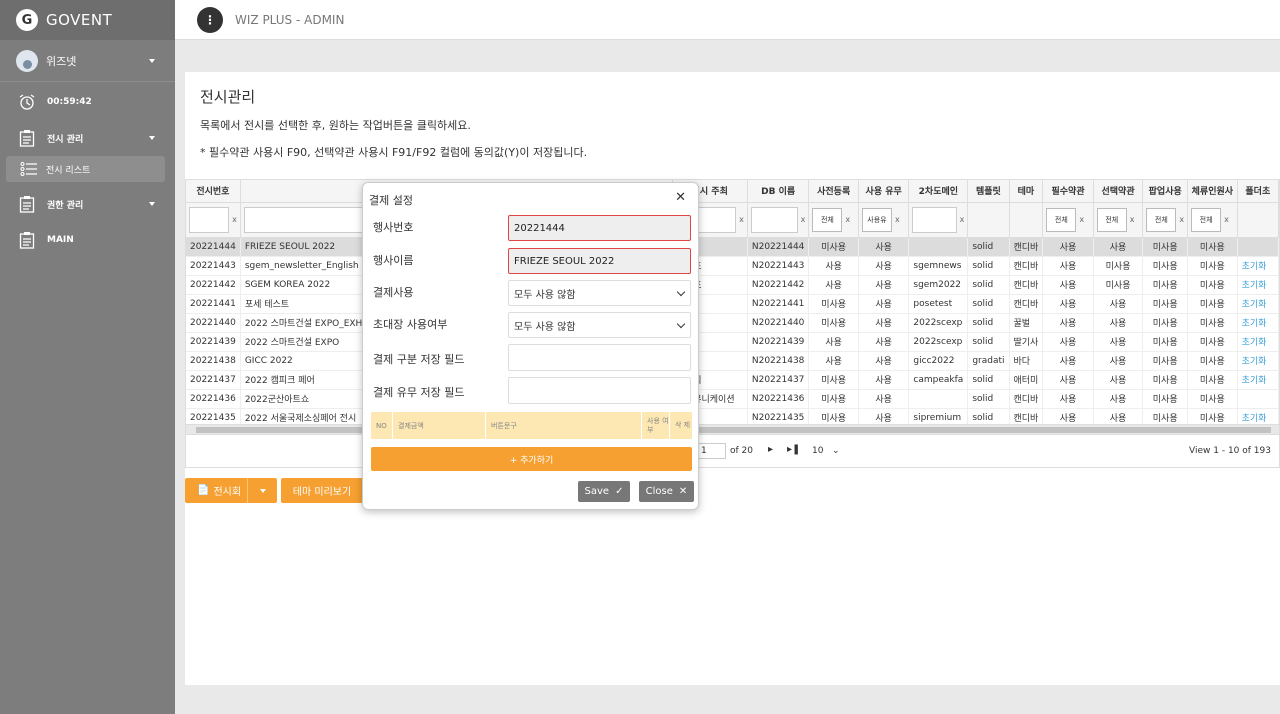  I want to click on more-vertical-icon: ⋮, so click(210, 19).